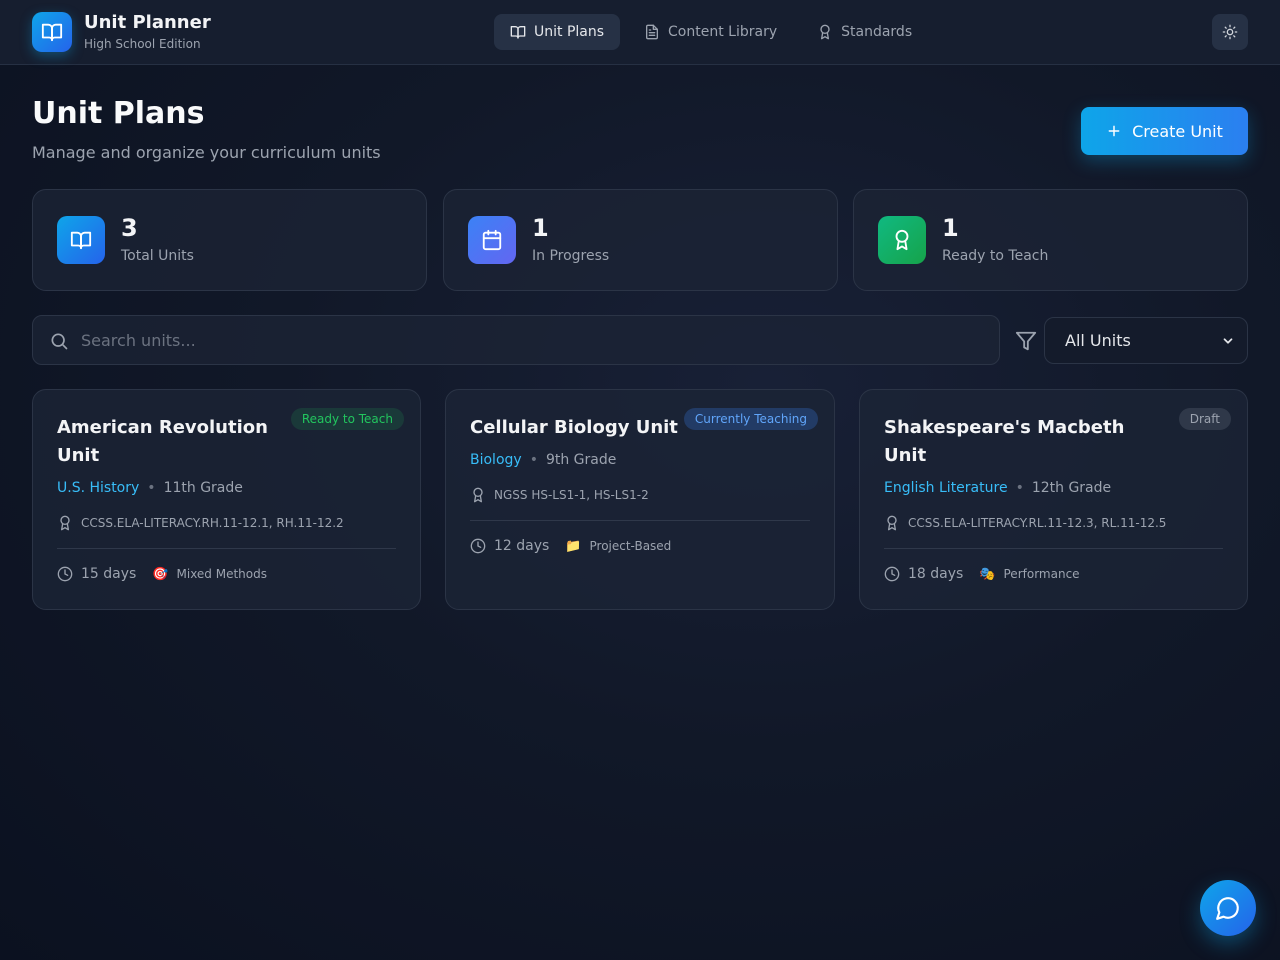 This screenshot has height=960, width=1280. I want to click on unit-standards: CCSS.ELA-LITERACY.RH.11-12.1, RH.11-12.2, so click(200, 523).